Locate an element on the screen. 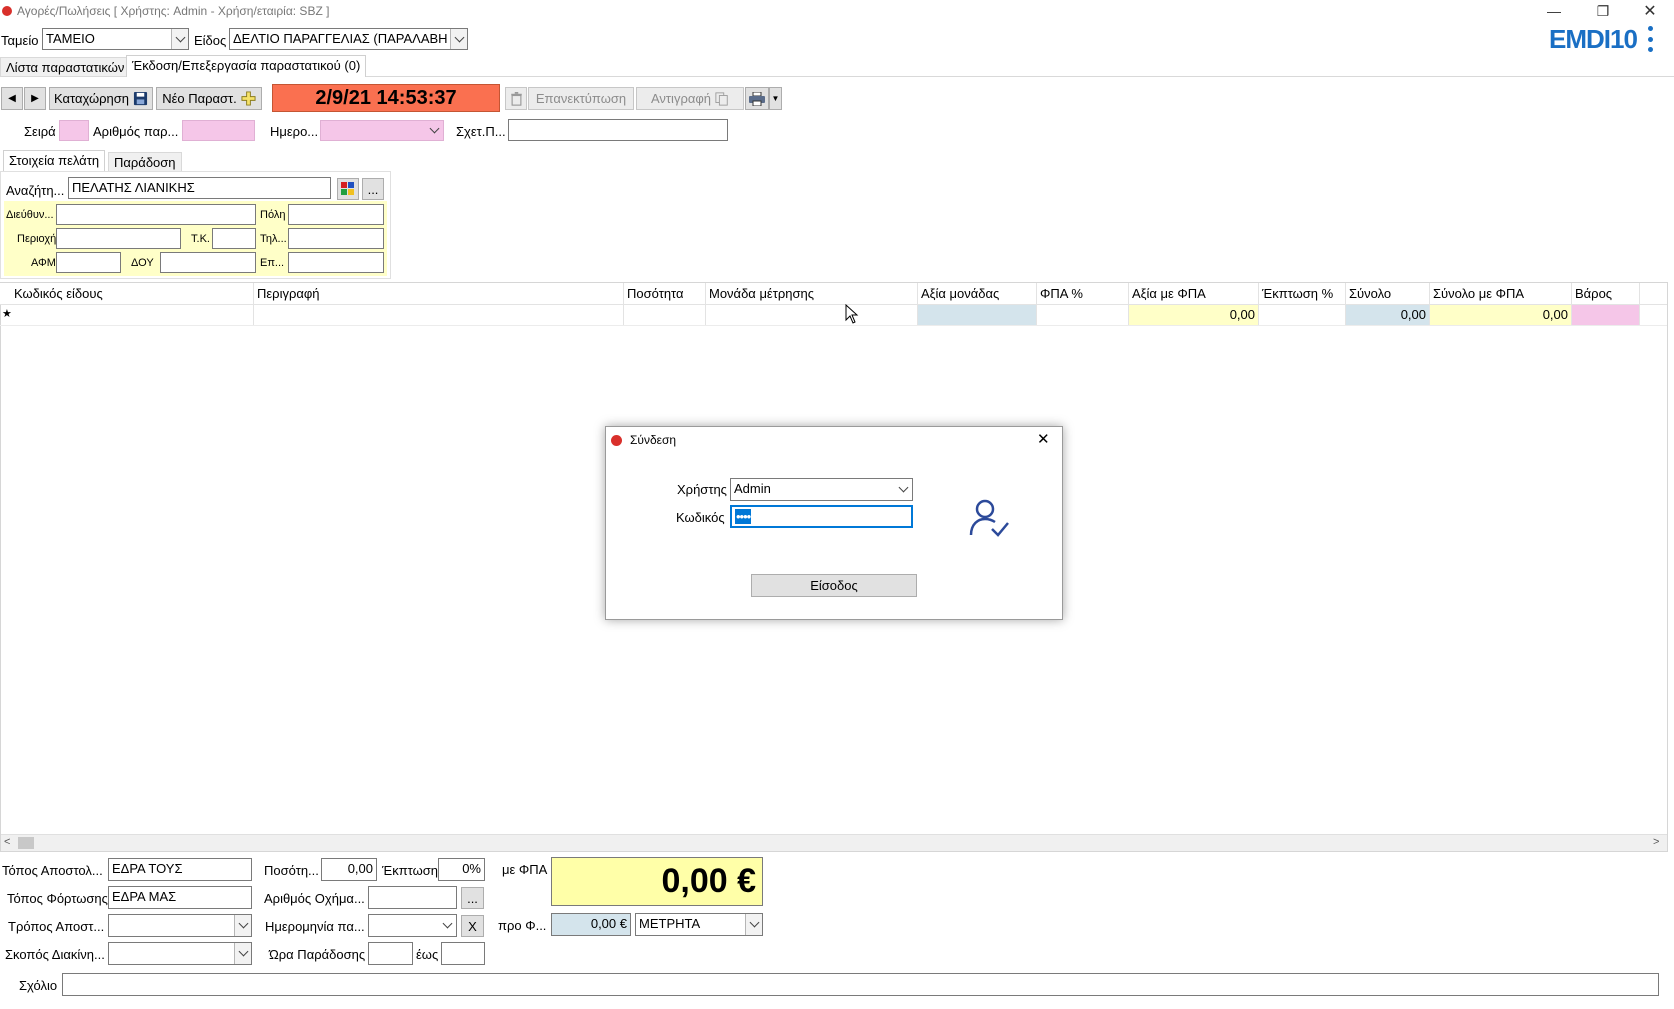 The height and width of the screenshot is (1009, 1674). restore-button: ❐ is located at coordinates (1603, 11).